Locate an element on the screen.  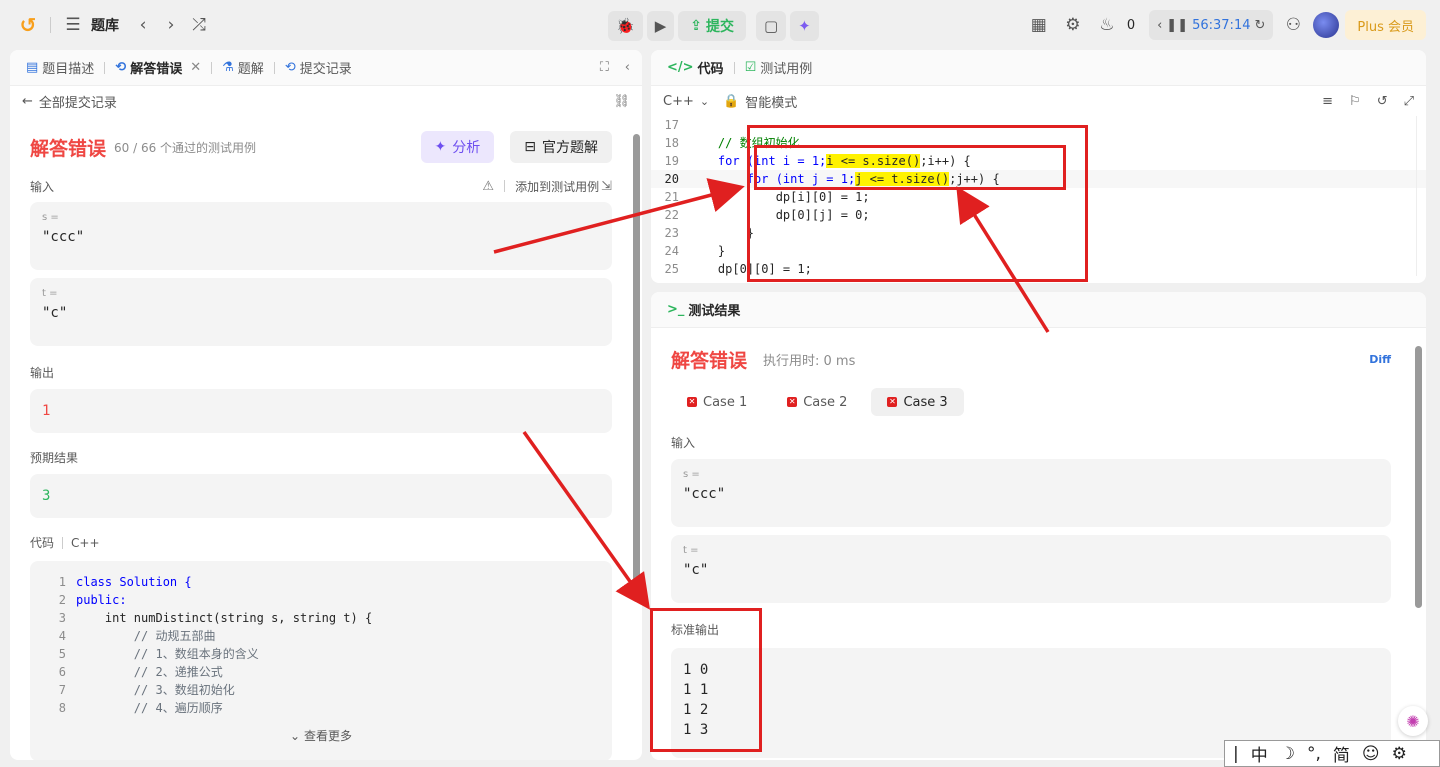
code-header: 代码 C++ is located at coordinates (321, 542).